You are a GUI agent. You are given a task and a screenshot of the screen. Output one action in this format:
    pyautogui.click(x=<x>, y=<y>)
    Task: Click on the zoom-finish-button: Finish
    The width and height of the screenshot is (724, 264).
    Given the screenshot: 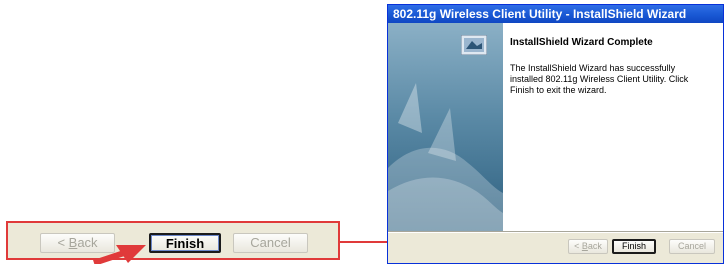 What is the action you would take?
    pyautogui.click(x=185, y=243)
    